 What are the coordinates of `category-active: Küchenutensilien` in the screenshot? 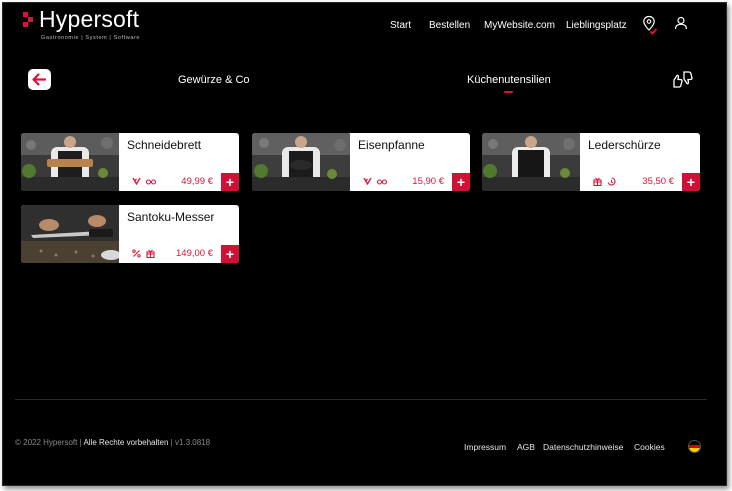 It's located at (509, 80).